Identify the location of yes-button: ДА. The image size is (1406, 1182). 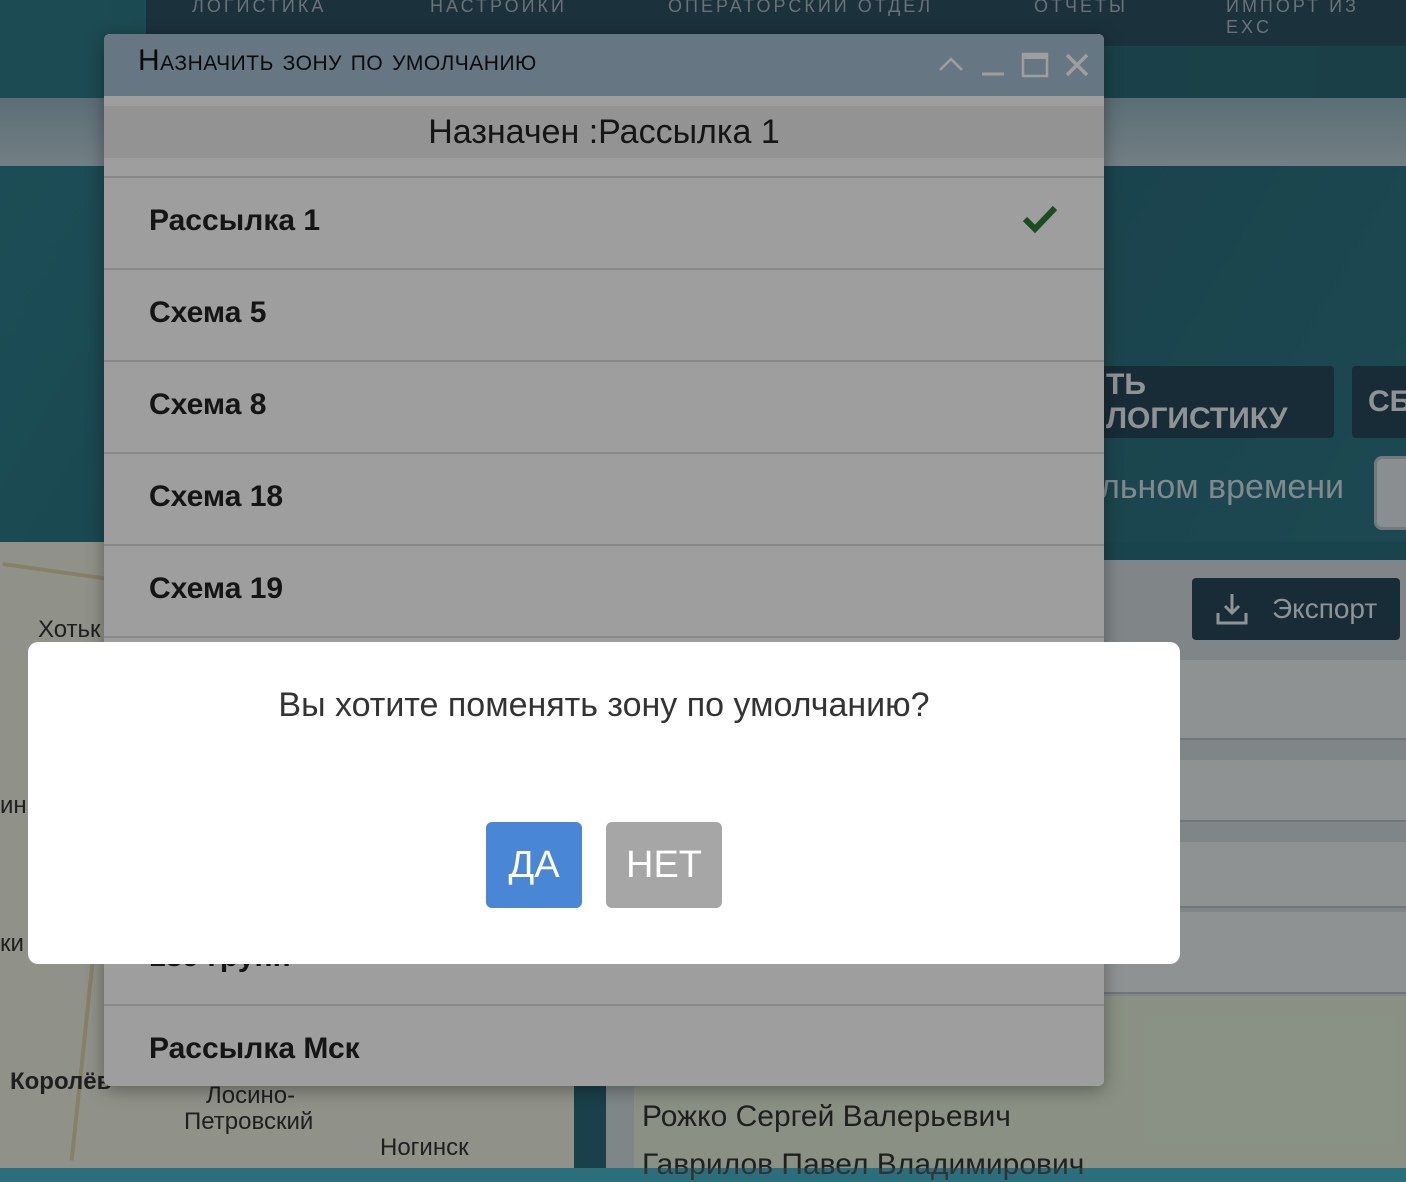
(534, 865).